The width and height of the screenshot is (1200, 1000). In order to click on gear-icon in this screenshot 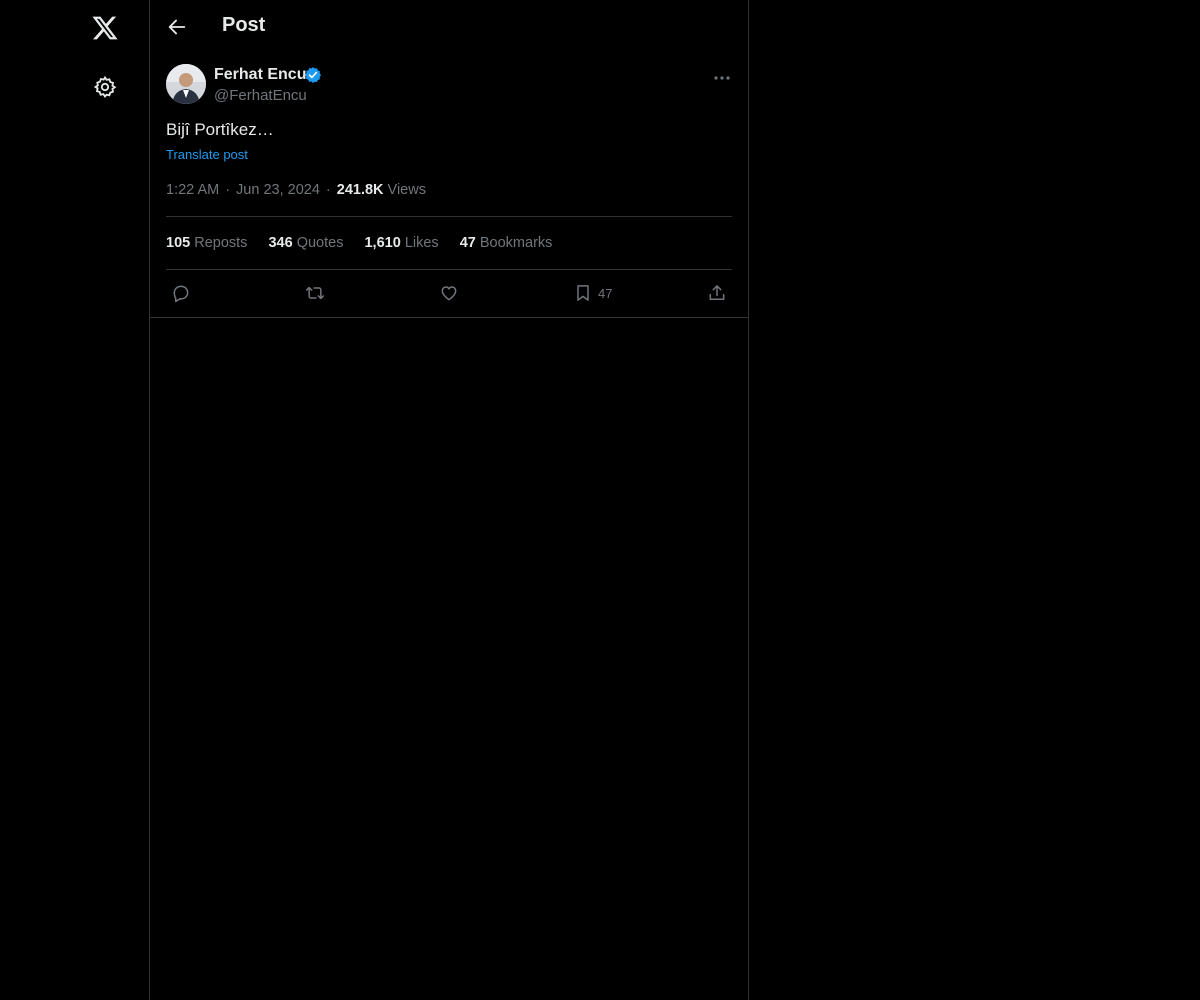, I will do `click(105, 87)`.